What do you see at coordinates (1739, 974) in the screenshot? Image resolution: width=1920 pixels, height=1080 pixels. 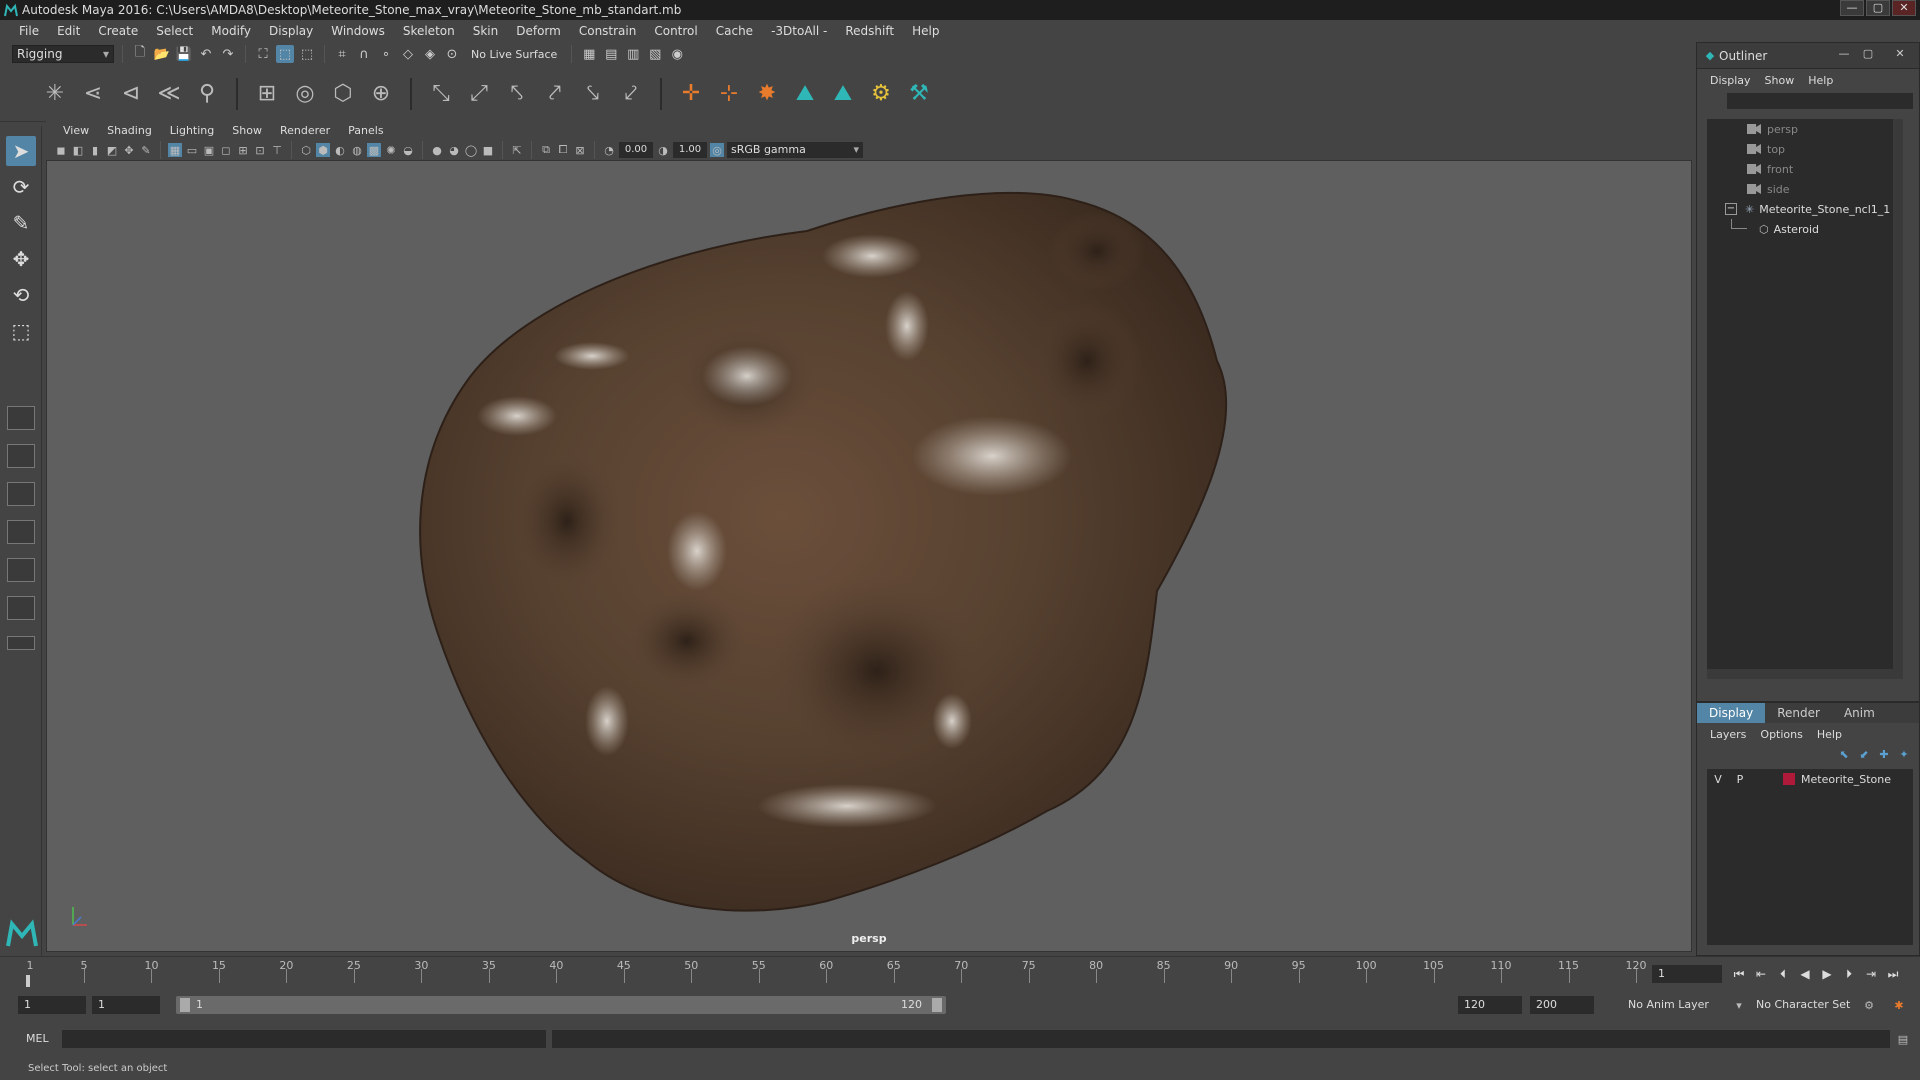 I see `go-to-start-icon: ⏮` at bounding box center [1739, 974].